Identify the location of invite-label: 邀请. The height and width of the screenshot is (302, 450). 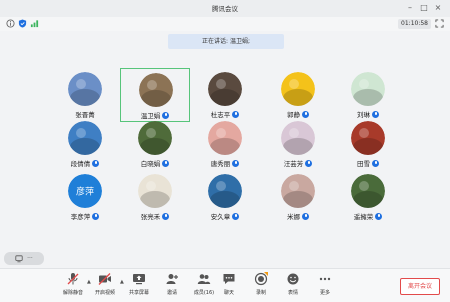
(171, 293).